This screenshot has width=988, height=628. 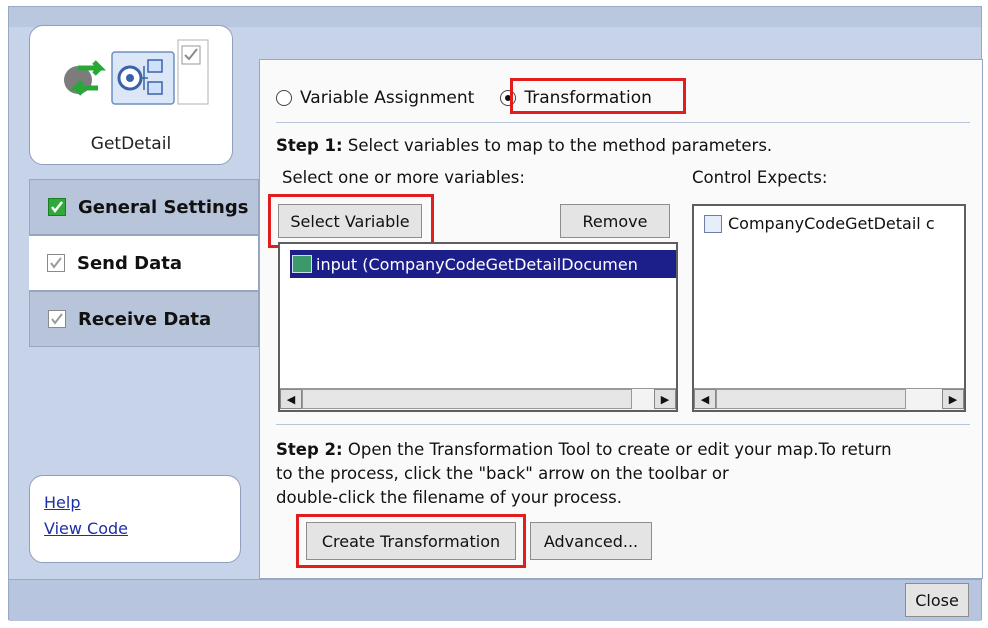 I want to click on nav-receive-label: Receive Data, so click(x=145, y=319).